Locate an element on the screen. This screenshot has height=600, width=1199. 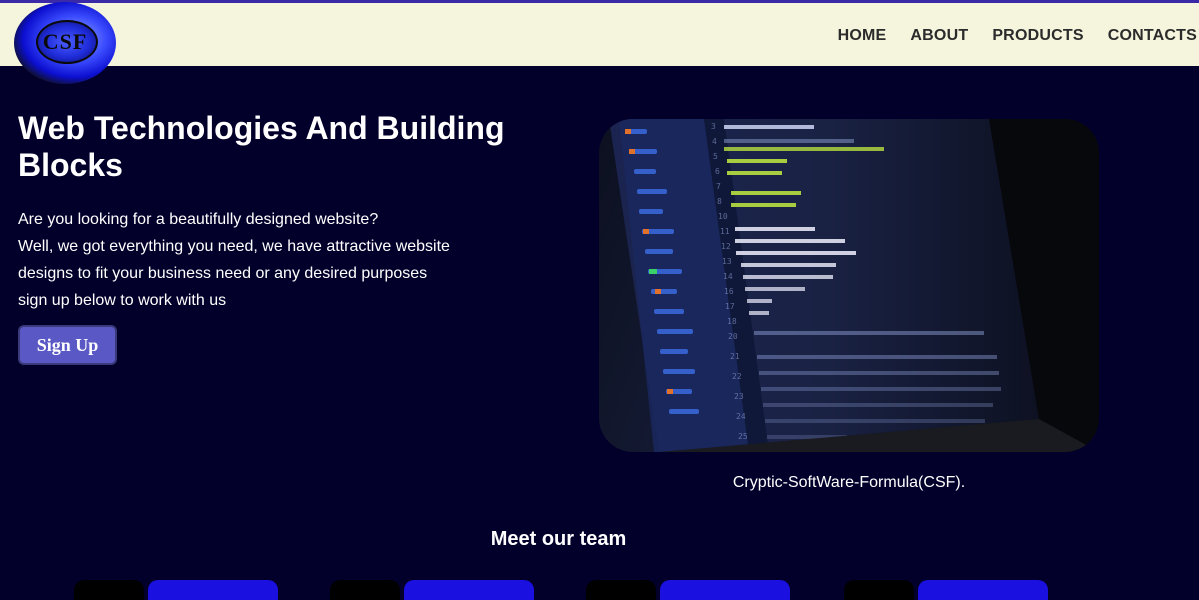
csf-logo: CSF is located at coordinates (65, 43).